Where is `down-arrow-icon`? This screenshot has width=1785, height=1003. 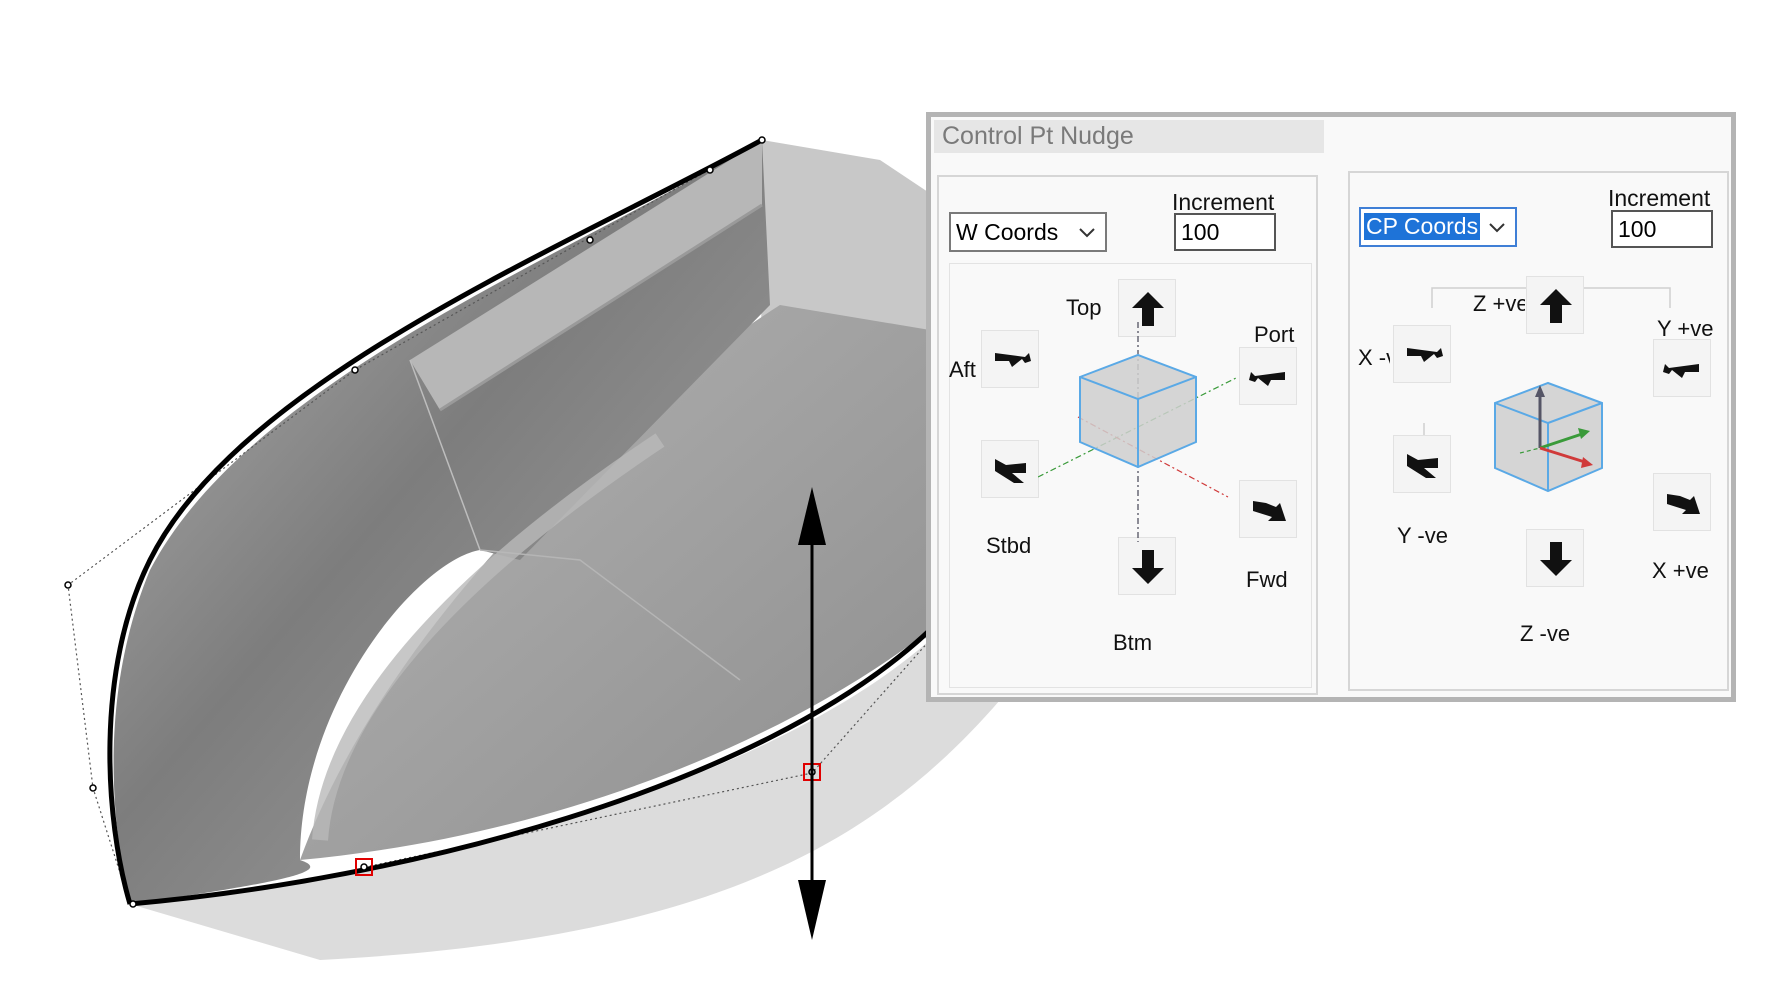 down-arrow-icon is located at coordinates (1556, 559).